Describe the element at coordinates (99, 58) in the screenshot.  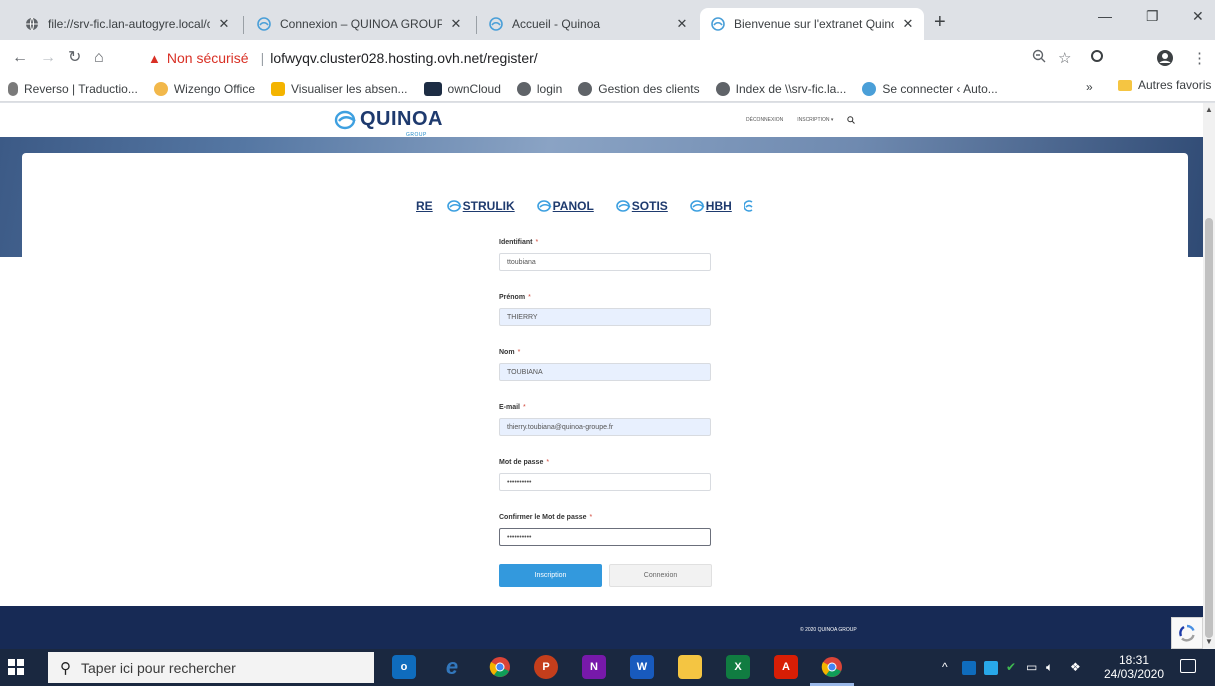
I see `home-icon: ⌂` at that location.